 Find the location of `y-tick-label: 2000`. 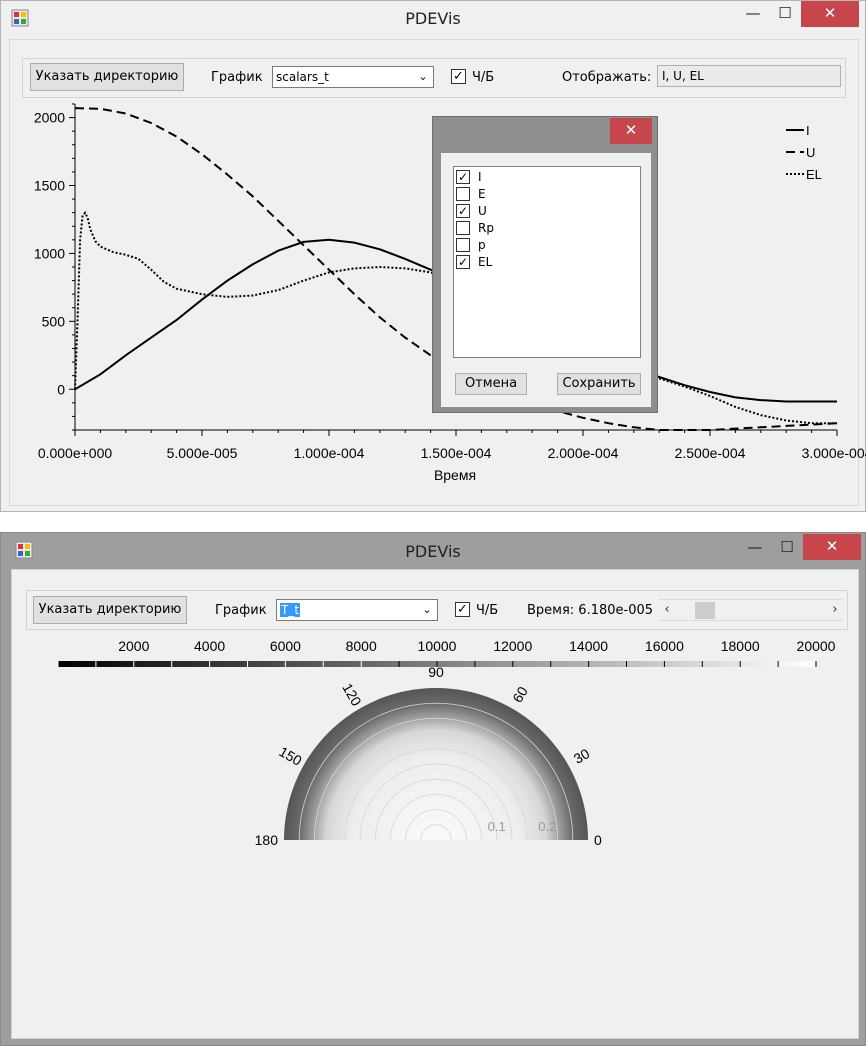

y-tick-label: 2000 is located at coordinates (49, 118).